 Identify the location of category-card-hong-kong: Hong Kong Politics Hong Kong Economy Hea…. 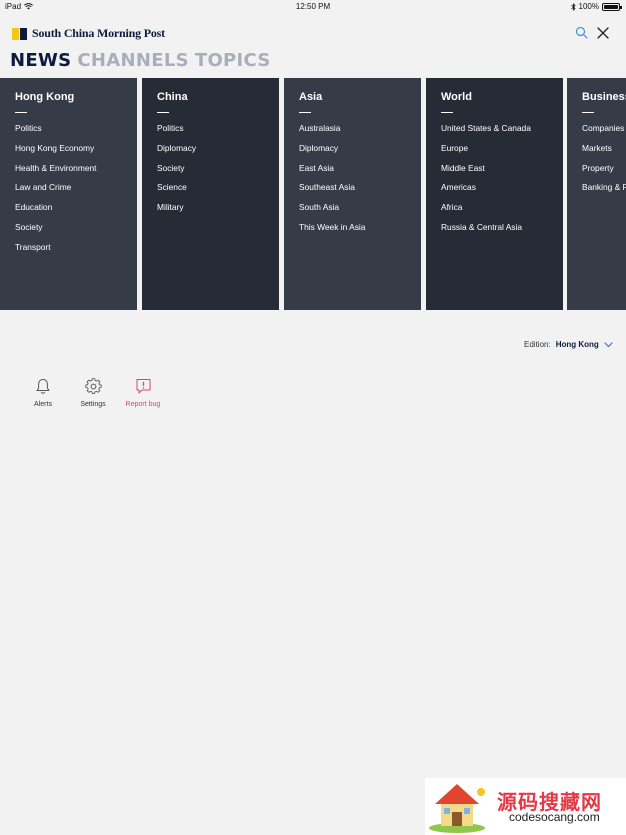
(68, 194).